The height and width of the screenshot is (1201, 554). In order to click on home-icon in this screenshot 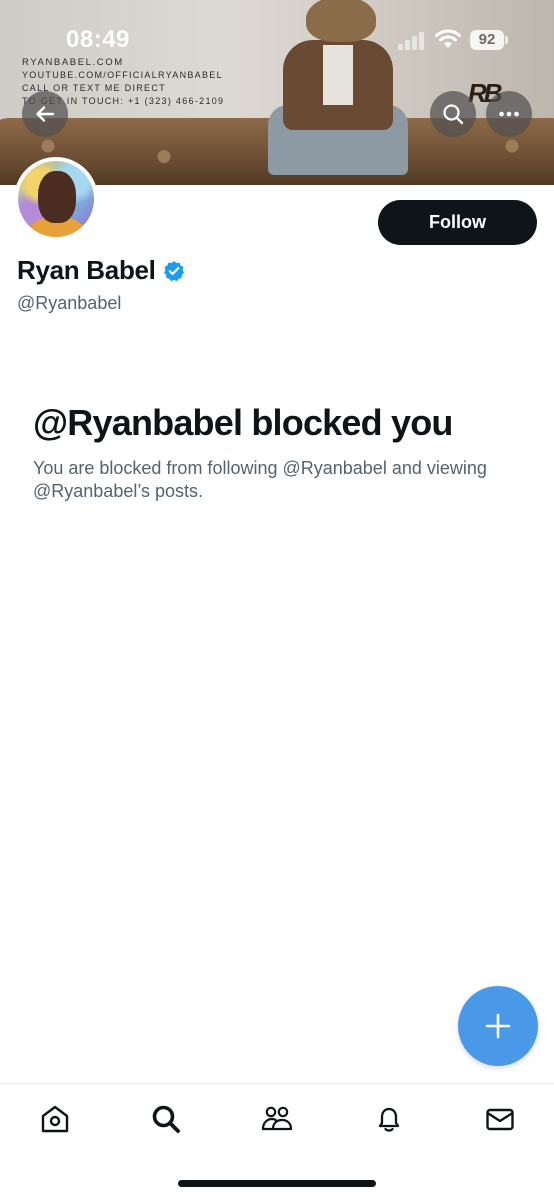, I will do `click(55, 1119)`.